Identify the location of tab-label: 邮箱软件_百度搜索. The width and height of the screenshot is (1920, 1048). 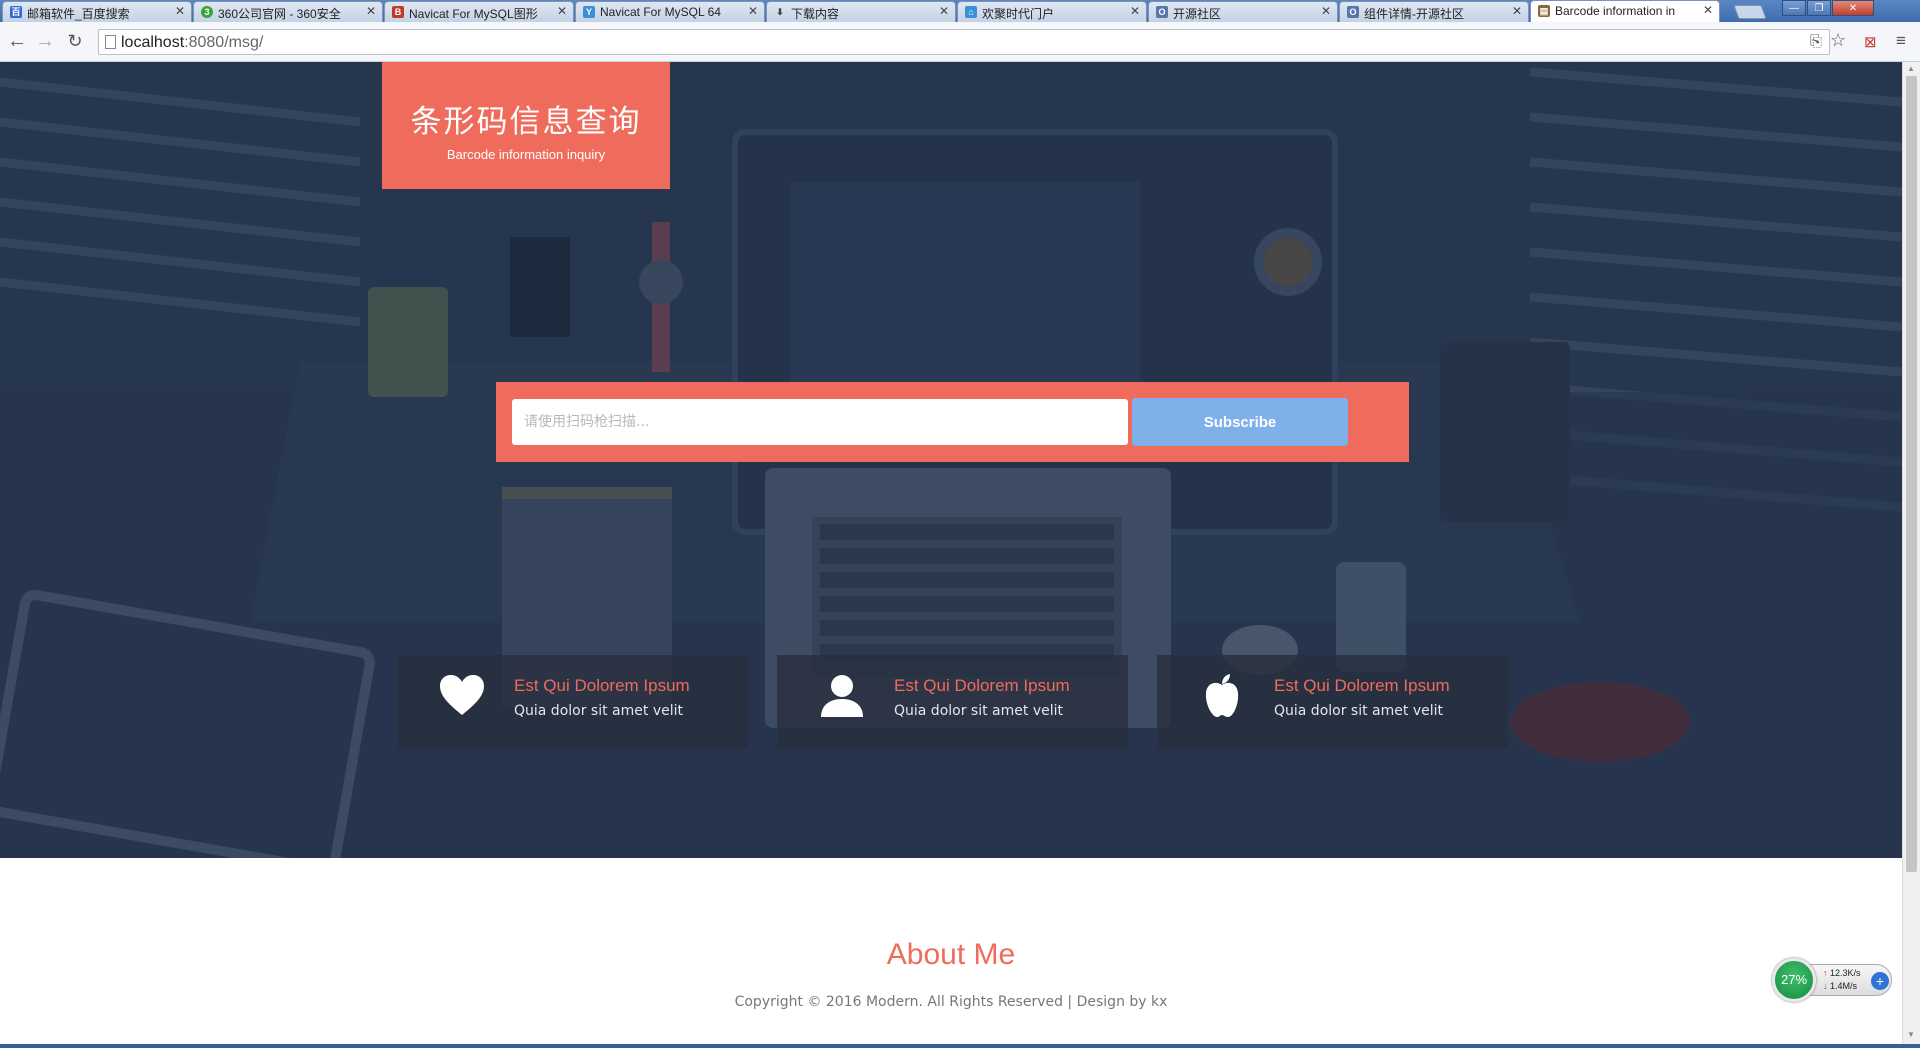
(78, 14).